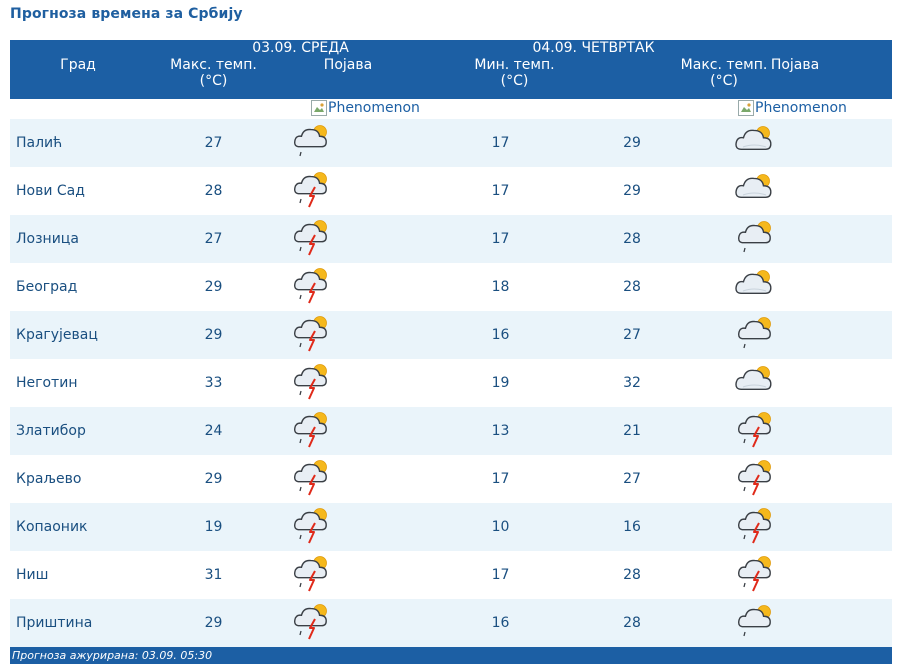 The height and width of the screenshot is (664, 900). What do you see at coordinates (500, 287) in the screenshot?
I see `min-temp-day2-cell: 18` at bounding box center [500, 287].